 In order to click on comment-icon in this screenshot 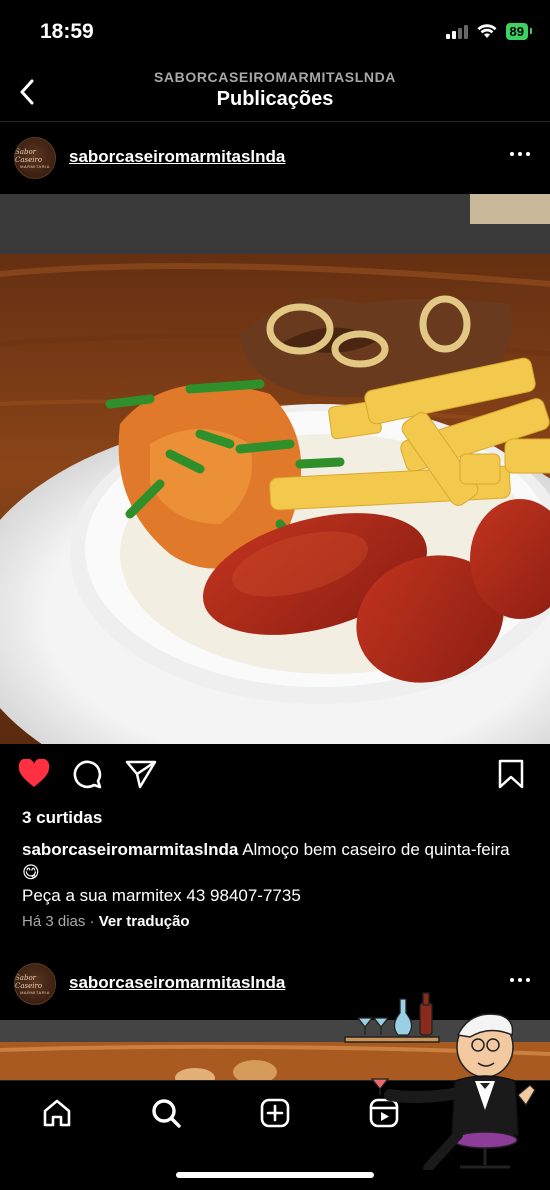, I will do `click(87, 774)`.